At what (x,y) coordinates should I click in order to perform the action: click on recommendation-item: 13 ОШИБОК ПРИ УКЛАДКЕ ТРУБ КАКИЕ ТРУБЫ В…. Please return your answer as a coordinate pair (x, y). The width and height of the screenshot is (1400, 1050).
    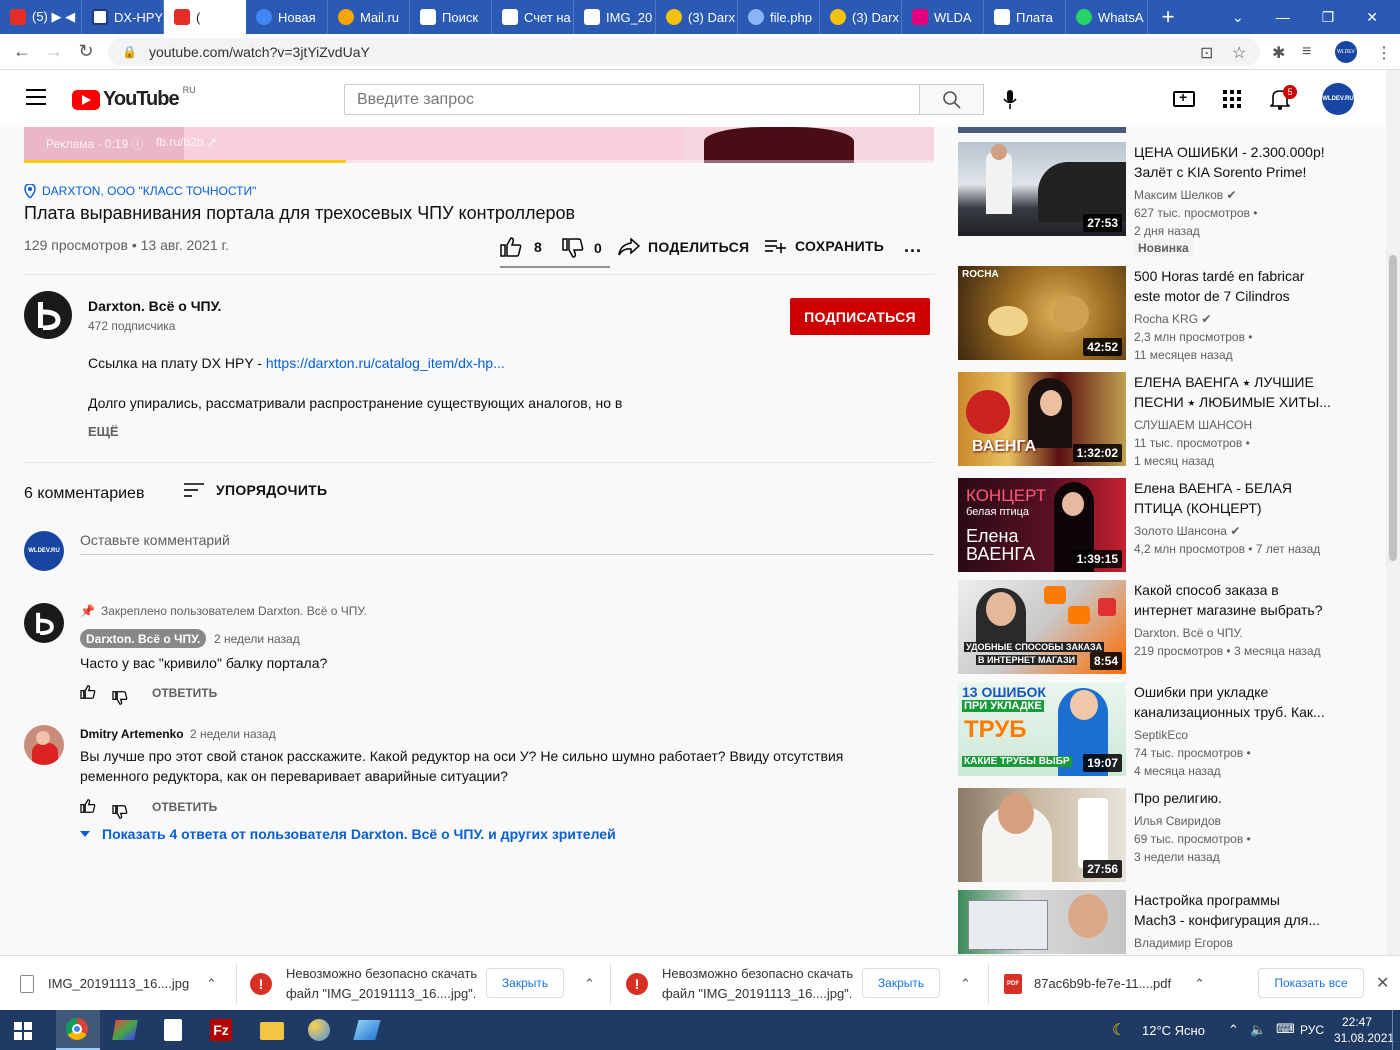
    Looking at the image, I should click on (1173, 730).